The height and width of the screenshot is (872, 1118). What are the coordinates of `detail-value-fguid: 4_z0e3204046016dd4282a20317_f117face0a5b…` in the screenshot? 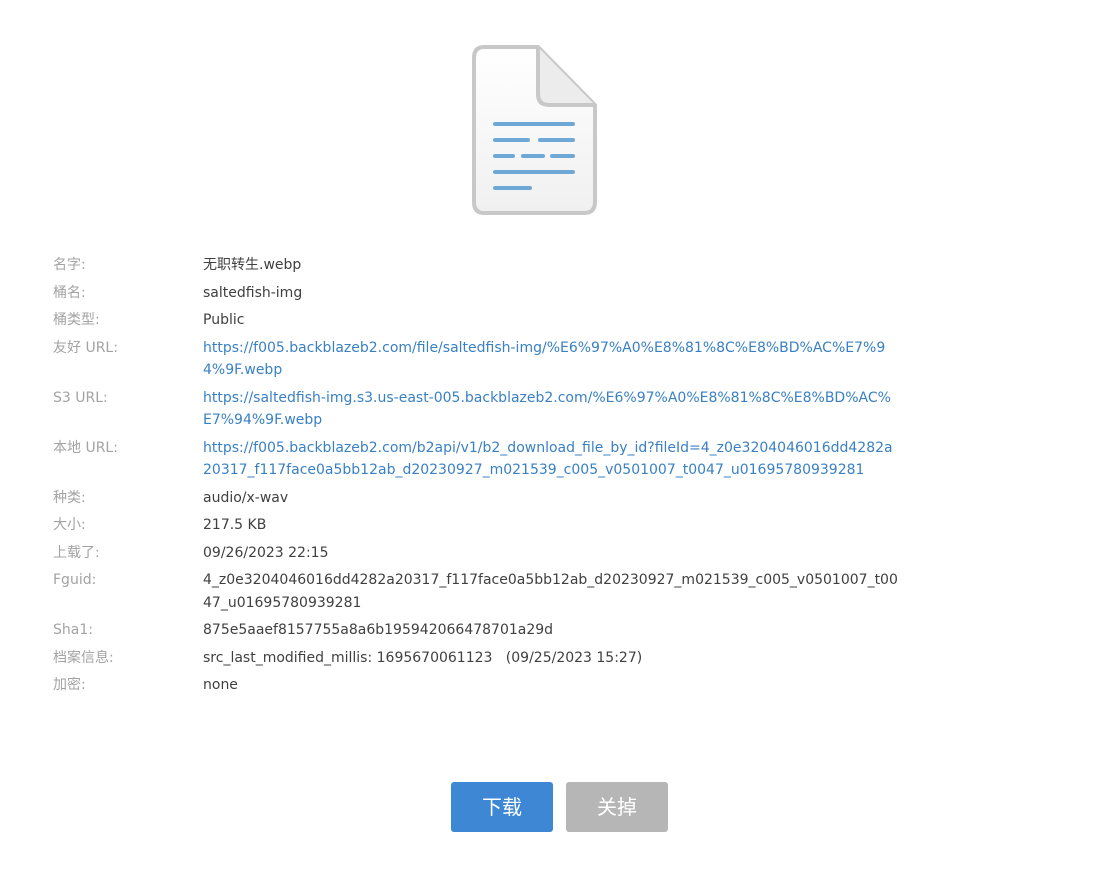 It's located at (550, 591).